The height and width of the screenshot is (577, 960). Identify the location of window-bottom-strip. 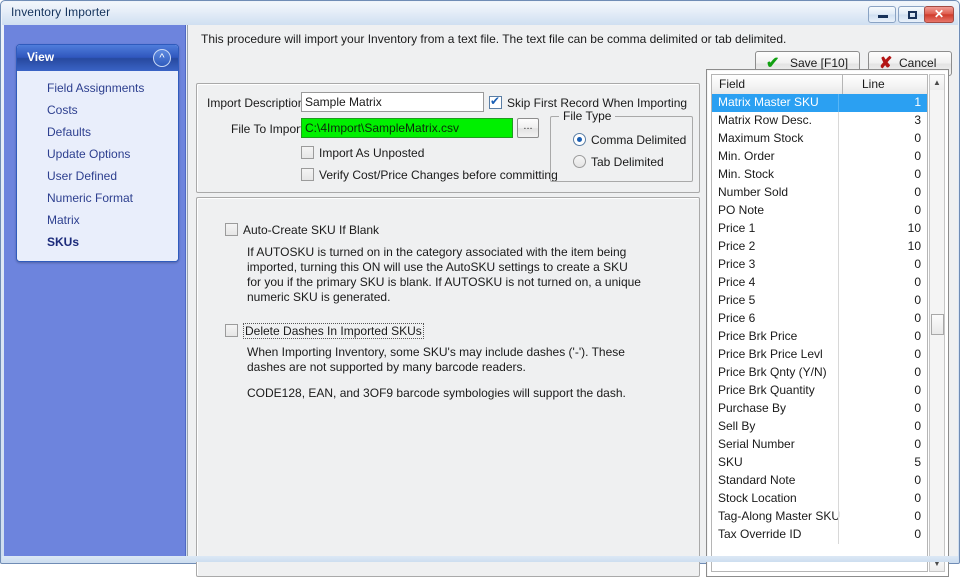
(480, 559).